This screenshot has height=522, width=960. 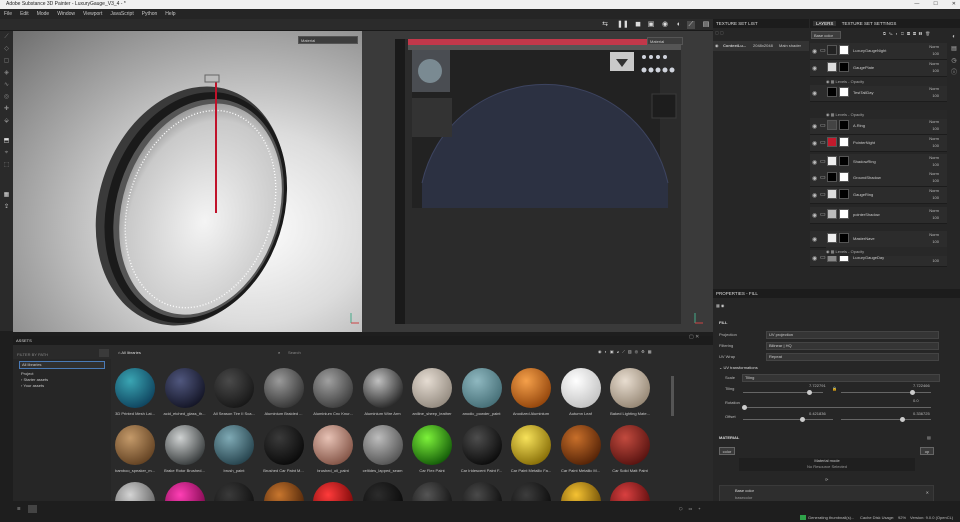 What do you see at coordinates (6, 195) in the screenshot?
I see `bake-icon: ▦` at bounding box center [6, 195].